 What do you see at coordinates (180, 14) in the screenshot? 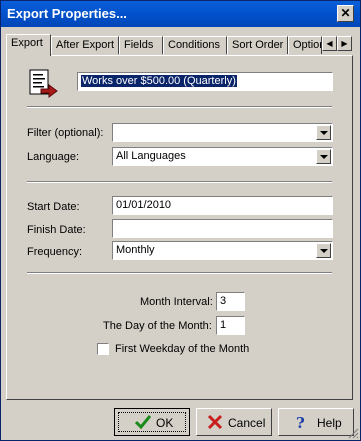
I see `title-bar: Export Properties... ✕` at bounding box center [180, 14].